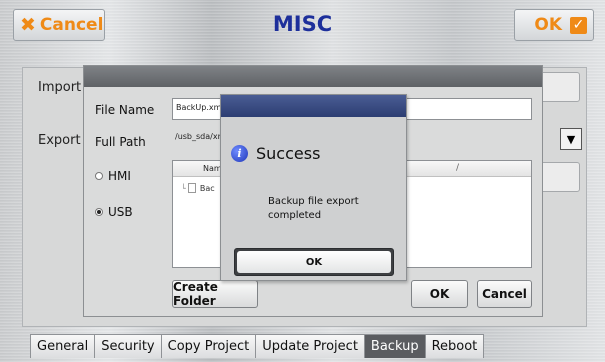 Image resolution: width=605 pixels, height=362 pixels. Describe the element at coordinates (208, 346) in the screenshot. I see `tab-copy-project: Copy Project` at that location.